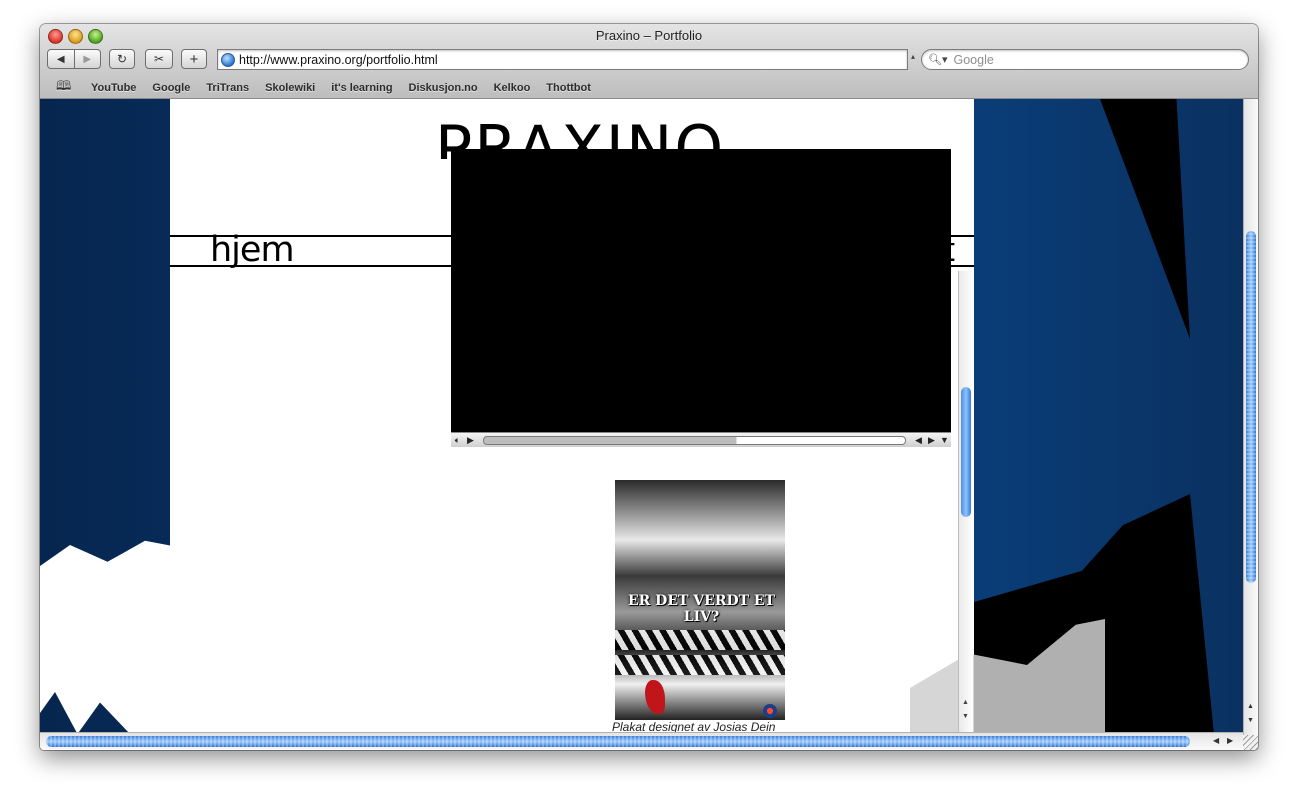  What do you see at coordinates (694, 726) in the screenshot?
I see `poster-caption: Plakat designet av Josias Dein` at bounding box center [694, 726].